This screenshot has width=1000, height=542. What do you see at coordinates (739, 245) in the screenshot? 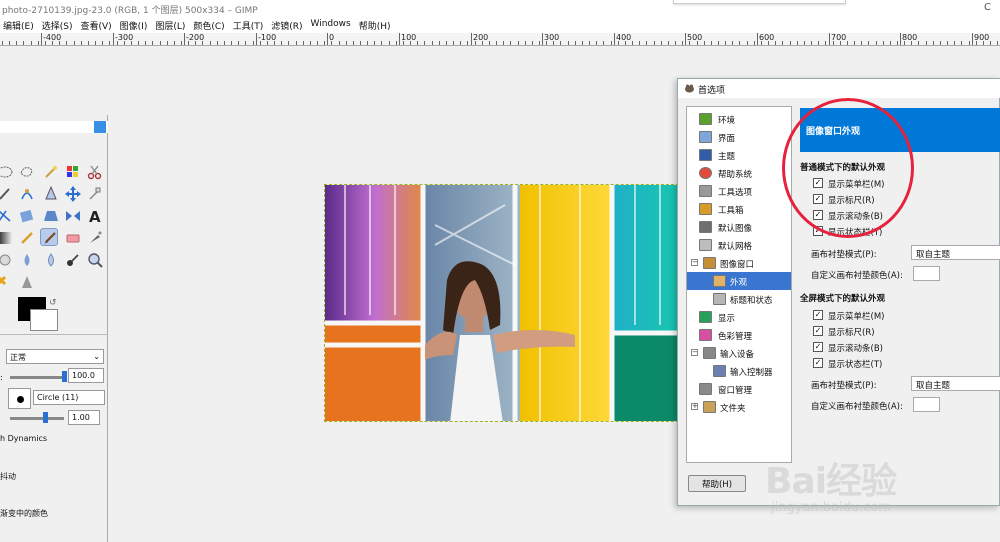
I see `tree-item-default-grid: 默认网格` at bounding box center [739, 245].